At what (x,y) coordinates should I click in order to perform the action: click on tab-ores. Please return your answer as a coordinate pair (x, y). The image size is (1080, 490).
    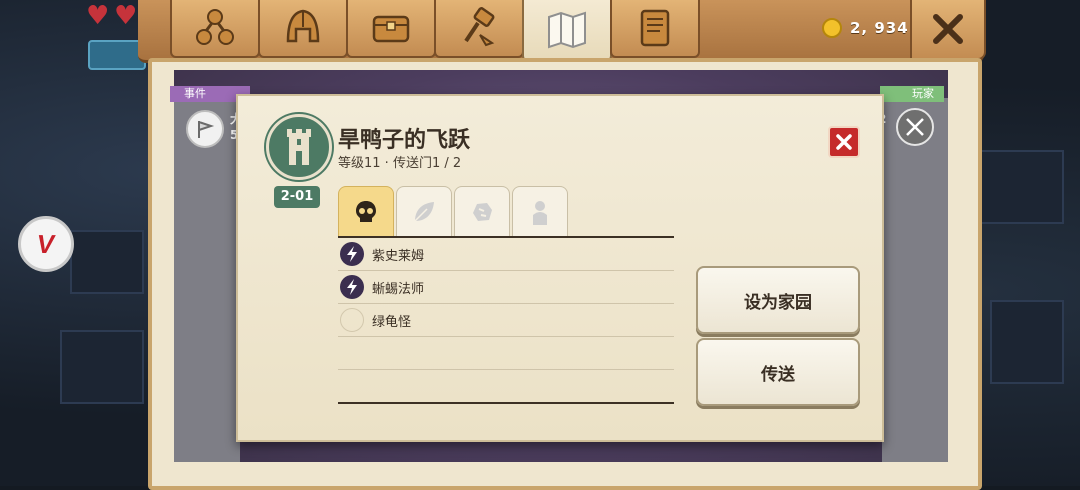
    Looking at the image, I should click on (482, 211).